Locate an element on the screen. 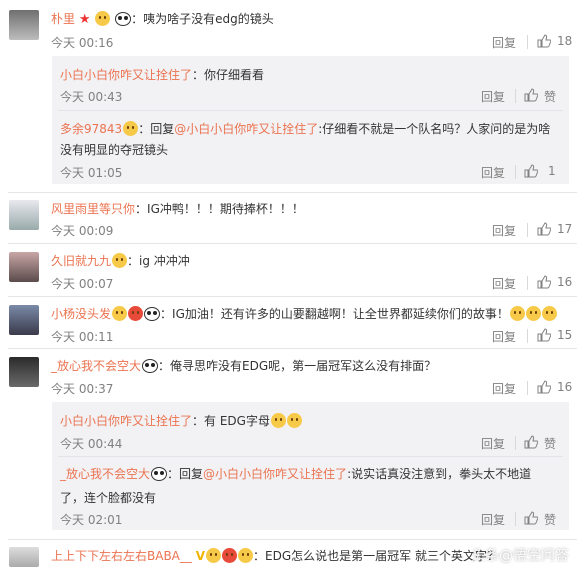  comment-text: 咦为啥子没有edg的镜头 is located at coordinates (208, 19).